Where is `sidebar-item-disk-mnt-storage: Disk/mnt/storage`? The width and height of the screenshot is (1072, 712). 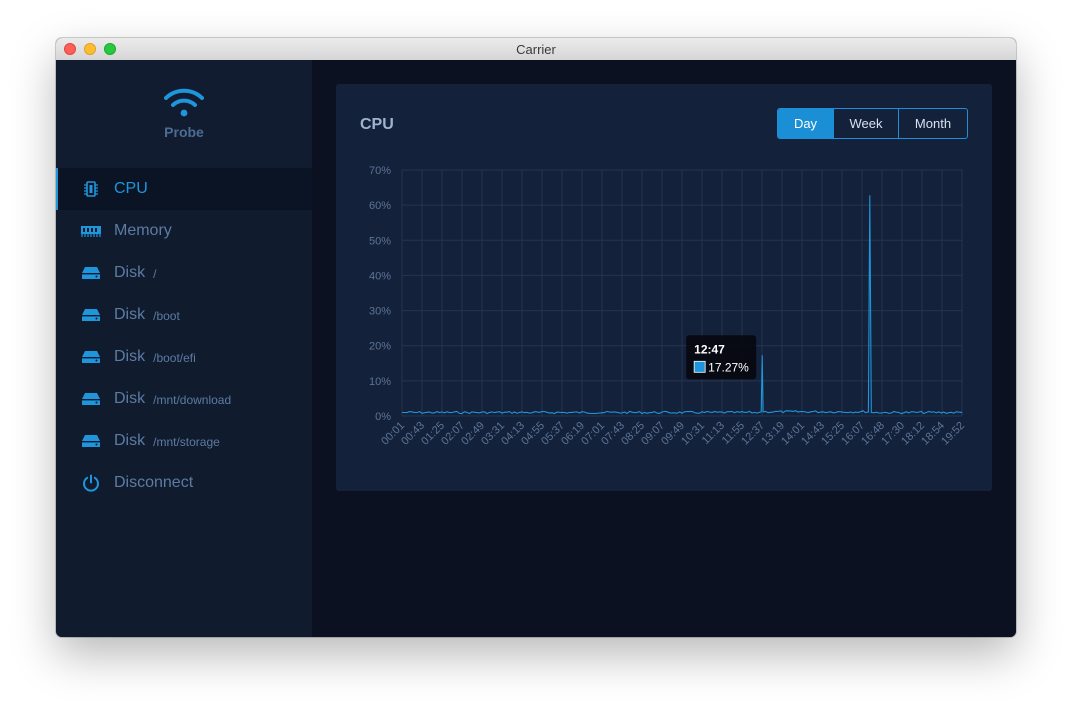
sidebar-item-disk-mnt-storage: Disk/mnt/storage is located at coordinates (184, 441).